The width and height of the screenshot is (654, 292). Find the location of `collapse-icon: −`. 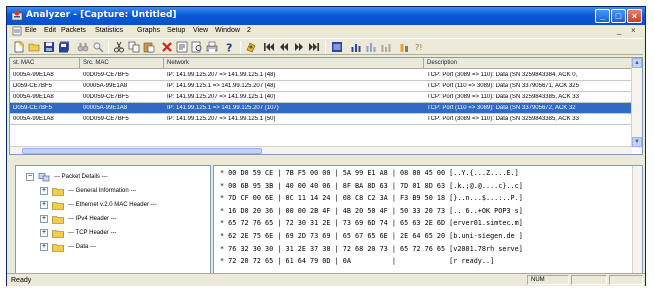

collapse-icon: − is located at coordinates (30, 177).